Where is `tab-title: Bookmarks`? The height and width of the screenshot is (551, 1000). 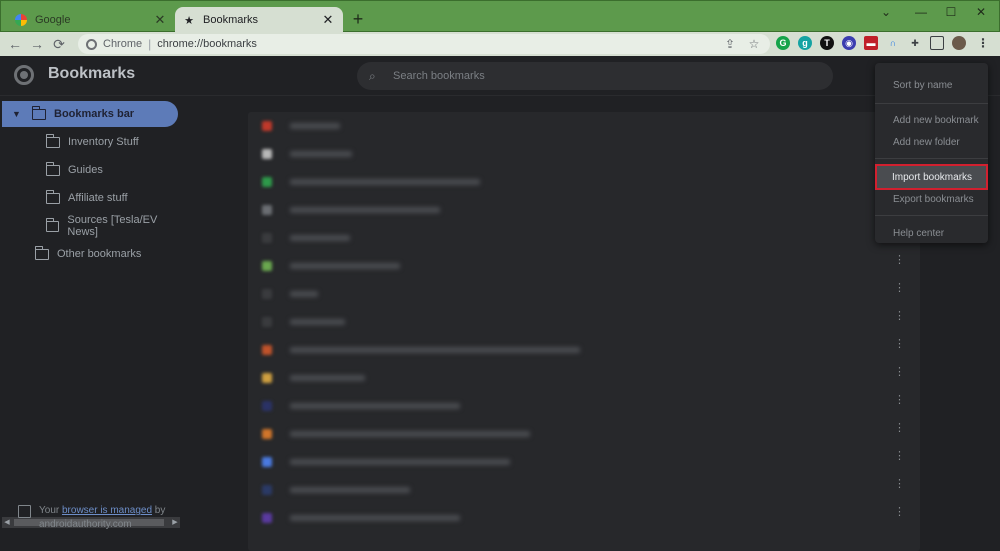 tab-title: Bookmarks is located at coordinates (231, 20).